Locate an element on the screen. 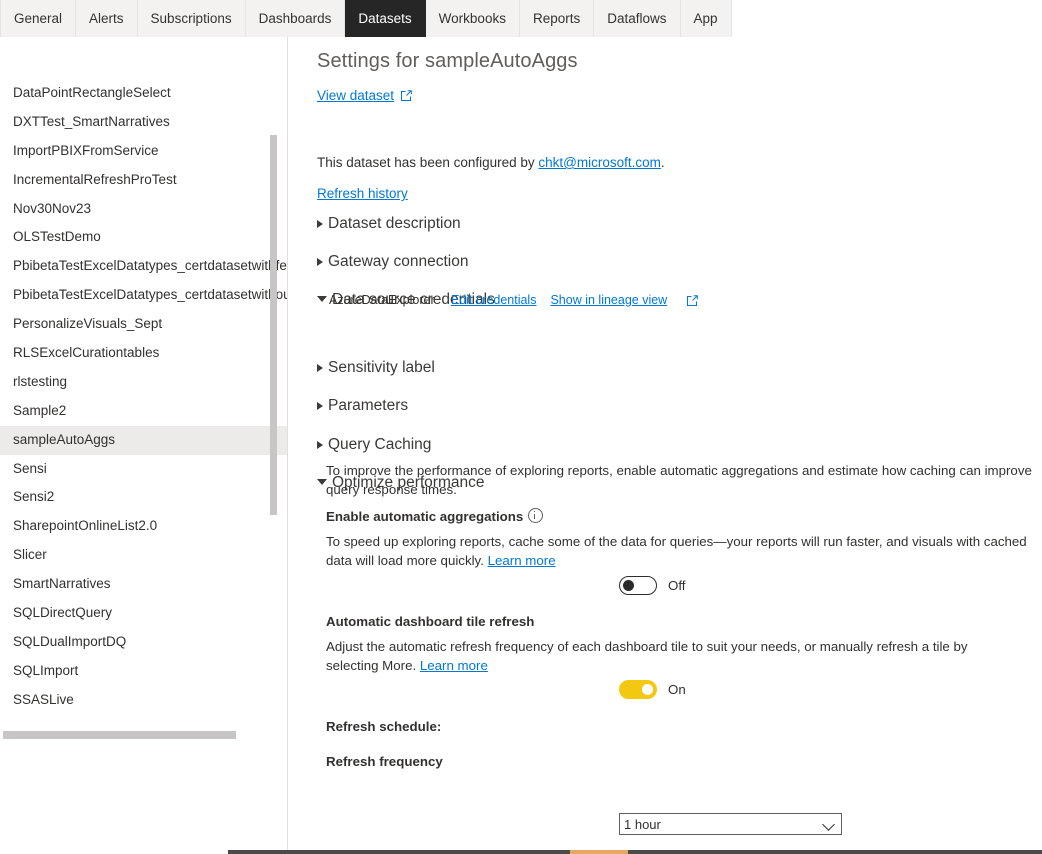  dashboard-tile-refresh-toggle is located at coordinates (638, 689).